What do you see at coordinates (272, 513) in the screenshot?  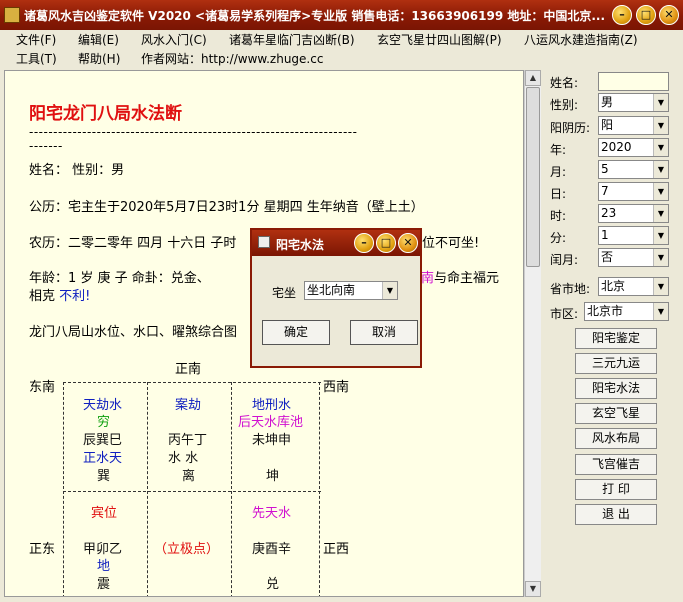 I see `cell-w-a: 先天水` at bounding box center [272, 513].